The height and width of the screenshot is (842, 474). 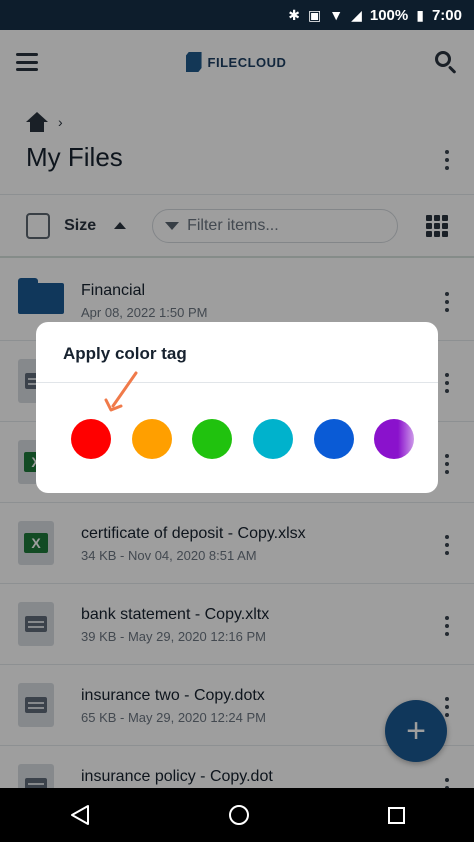 What do you see at coordinates (334, 439) in the screenshot?
I see `color-swatch-blue` at bounding box center [334, 439].